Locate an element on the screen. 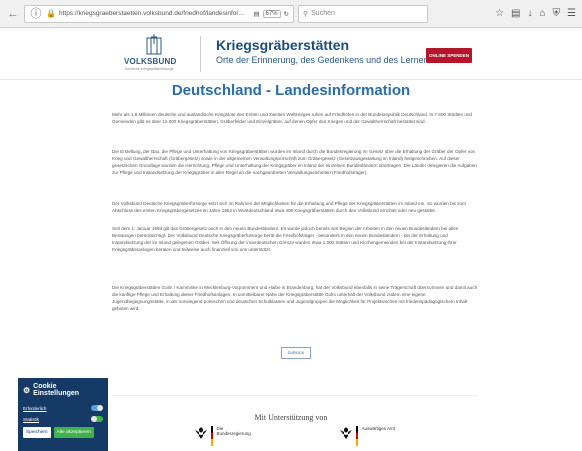 The height and width of the screenshot is (451, 582). footer-divider is located at coordinates (295, 395).